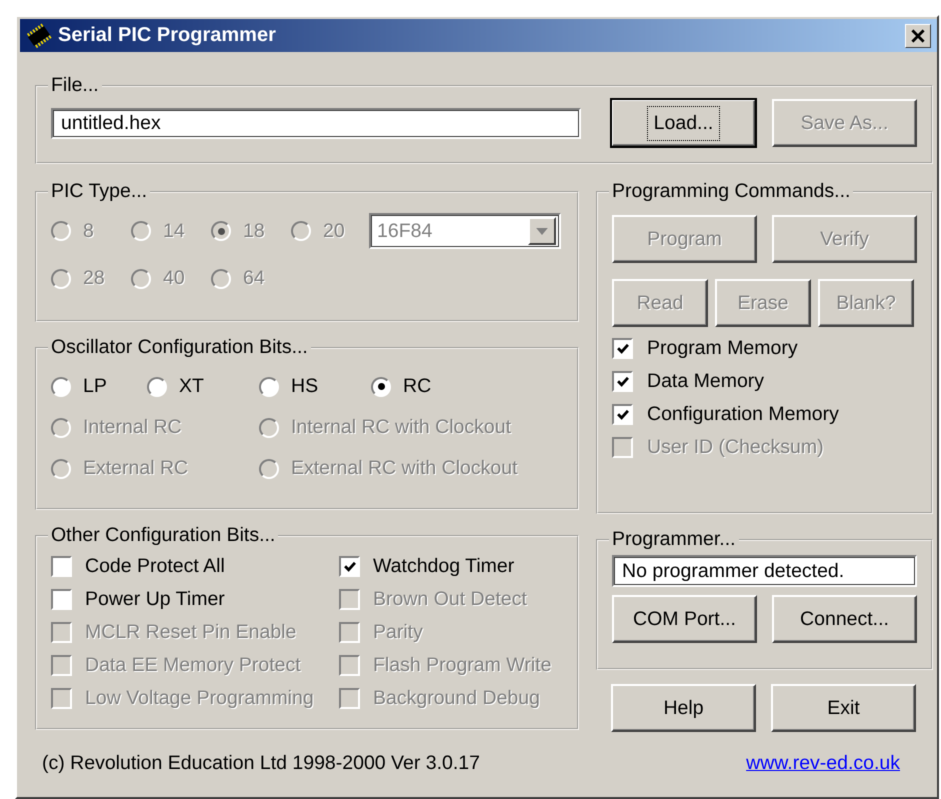 The width and height of the screenshot is (941, 799). I want to click on checkbox-label: Watchdog Timer, so click(443, 566).